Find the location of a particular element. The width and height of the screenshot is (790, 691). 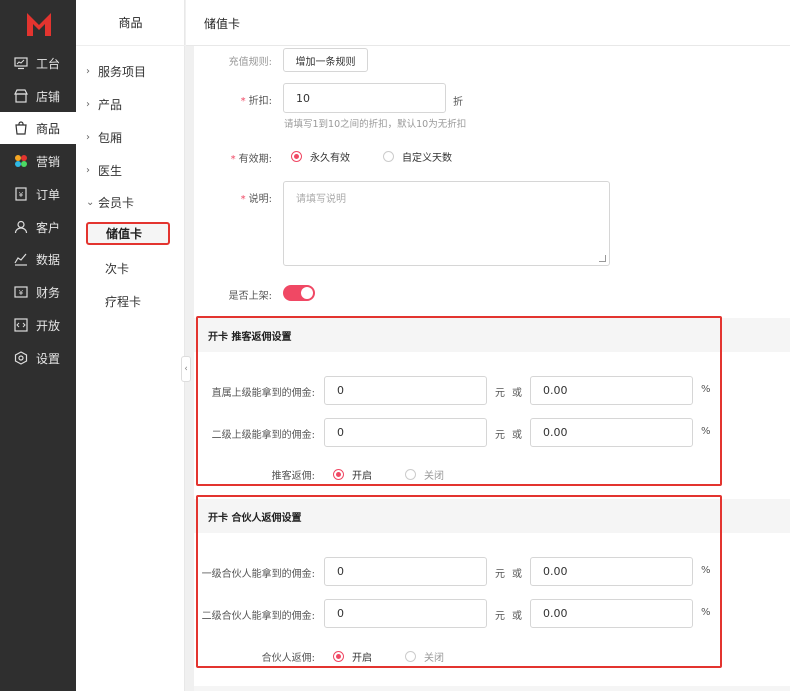

nav-item-products: 商品 is located at coordinates (38, 128).